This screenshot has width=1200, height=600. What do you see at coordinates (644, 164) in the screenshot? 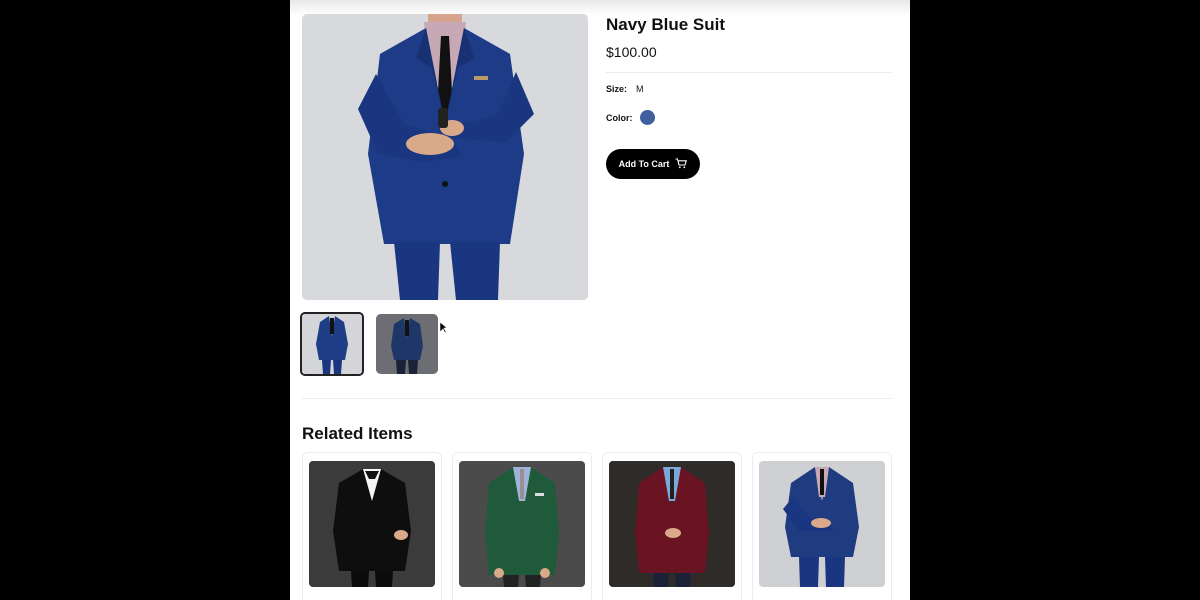
I see `add-to-cart-label: Add To Cart` at bounding box center [644, 164].